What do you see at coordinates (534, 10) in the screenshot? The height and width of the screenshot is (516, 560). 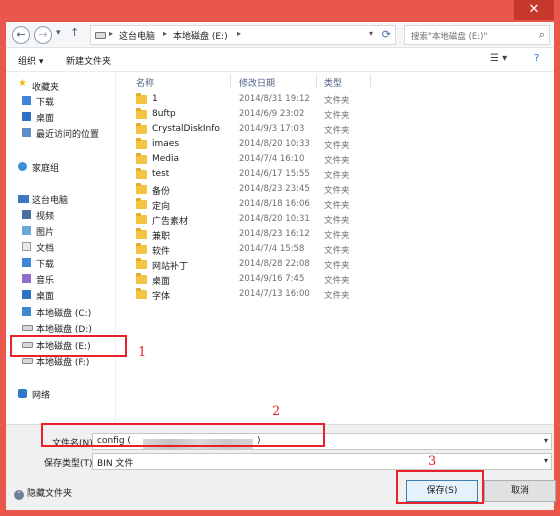 I see `close-button: ✕` at bounding box center [534, 10].